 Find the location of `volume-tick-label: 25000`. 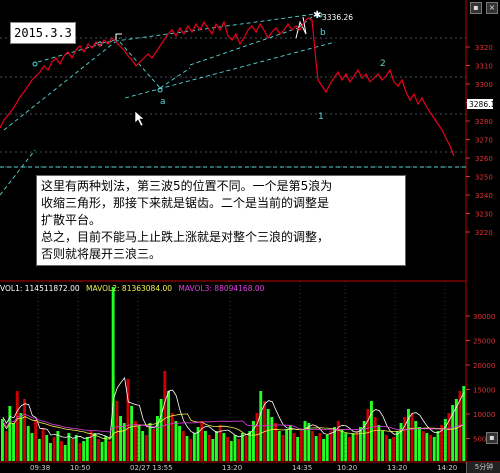

volume-tick-label: 25000 is located at coordinates (484, 342).